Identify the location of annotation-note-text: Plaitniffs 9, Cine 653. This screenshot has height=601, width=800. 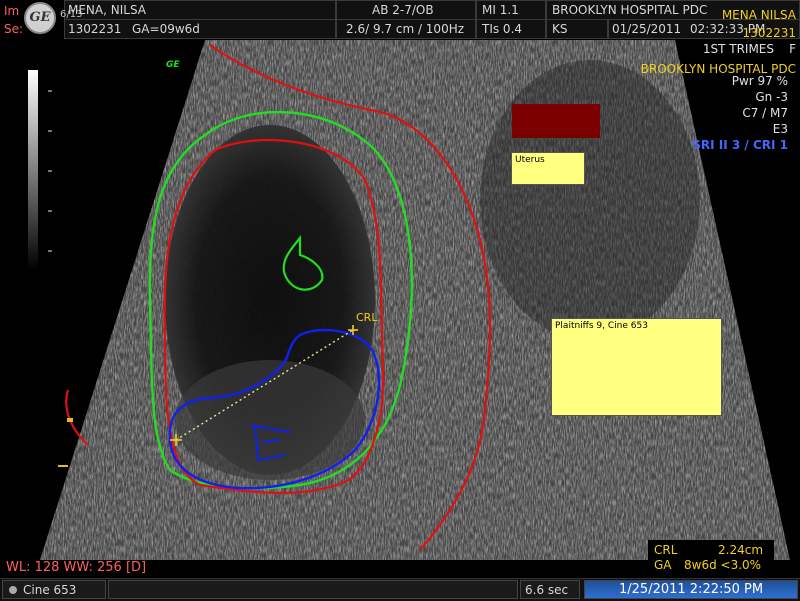
(601, 326).